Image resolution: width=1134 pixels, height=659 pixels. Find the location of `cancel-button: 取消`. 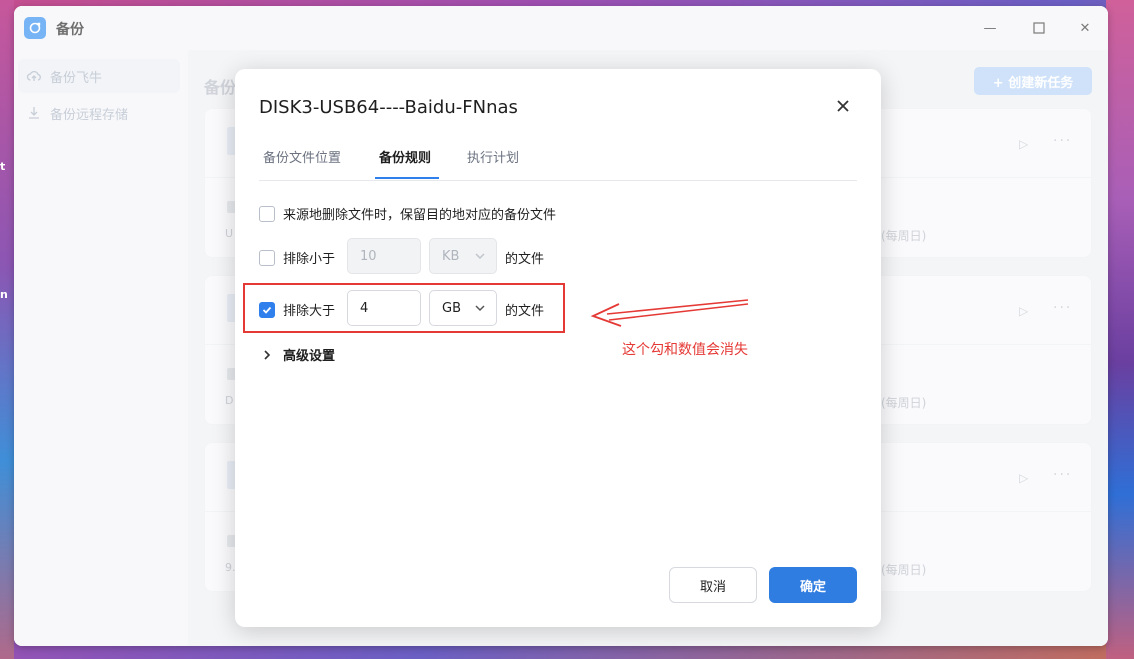

cancel-button: 取消 is located at coordinates (713, 585).